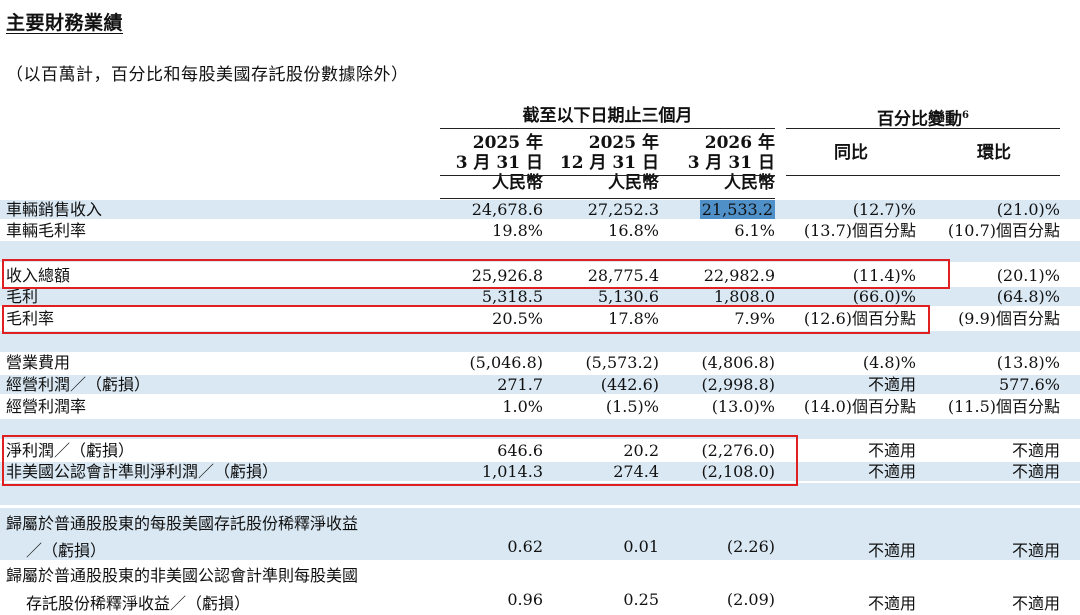  What do you see at coordinates (884, 296) in the screenshot?
I see `value-yoy: (66.0)%` at bounding box center [884, 296].